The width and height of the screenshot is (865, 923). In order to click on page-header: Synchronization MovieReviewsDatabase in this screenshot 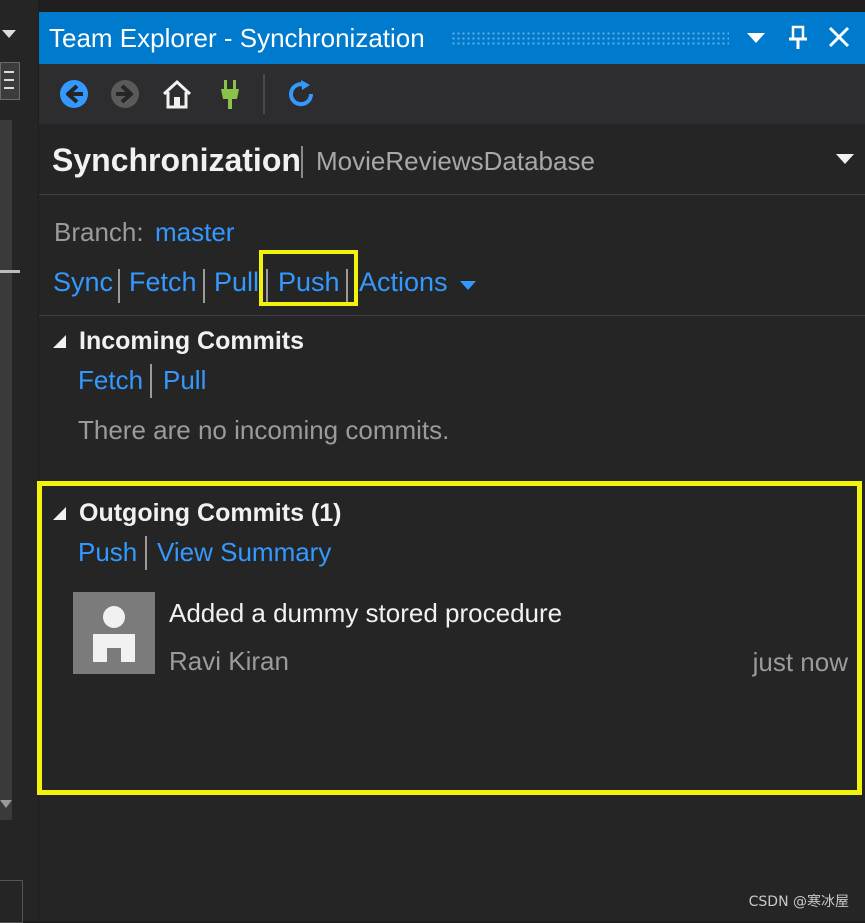, I will do `click(452, 159)`.